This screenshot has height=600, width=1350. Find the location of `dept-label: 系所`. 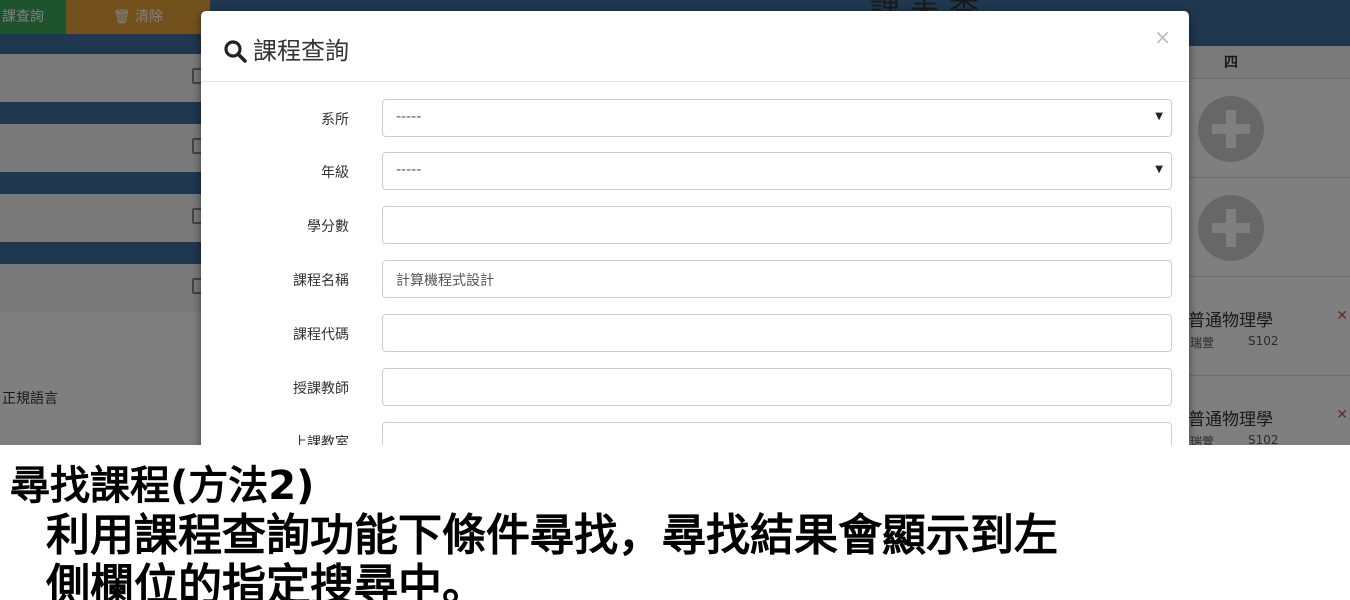

dept-label: 系所 is located at coordinates (335, 120).